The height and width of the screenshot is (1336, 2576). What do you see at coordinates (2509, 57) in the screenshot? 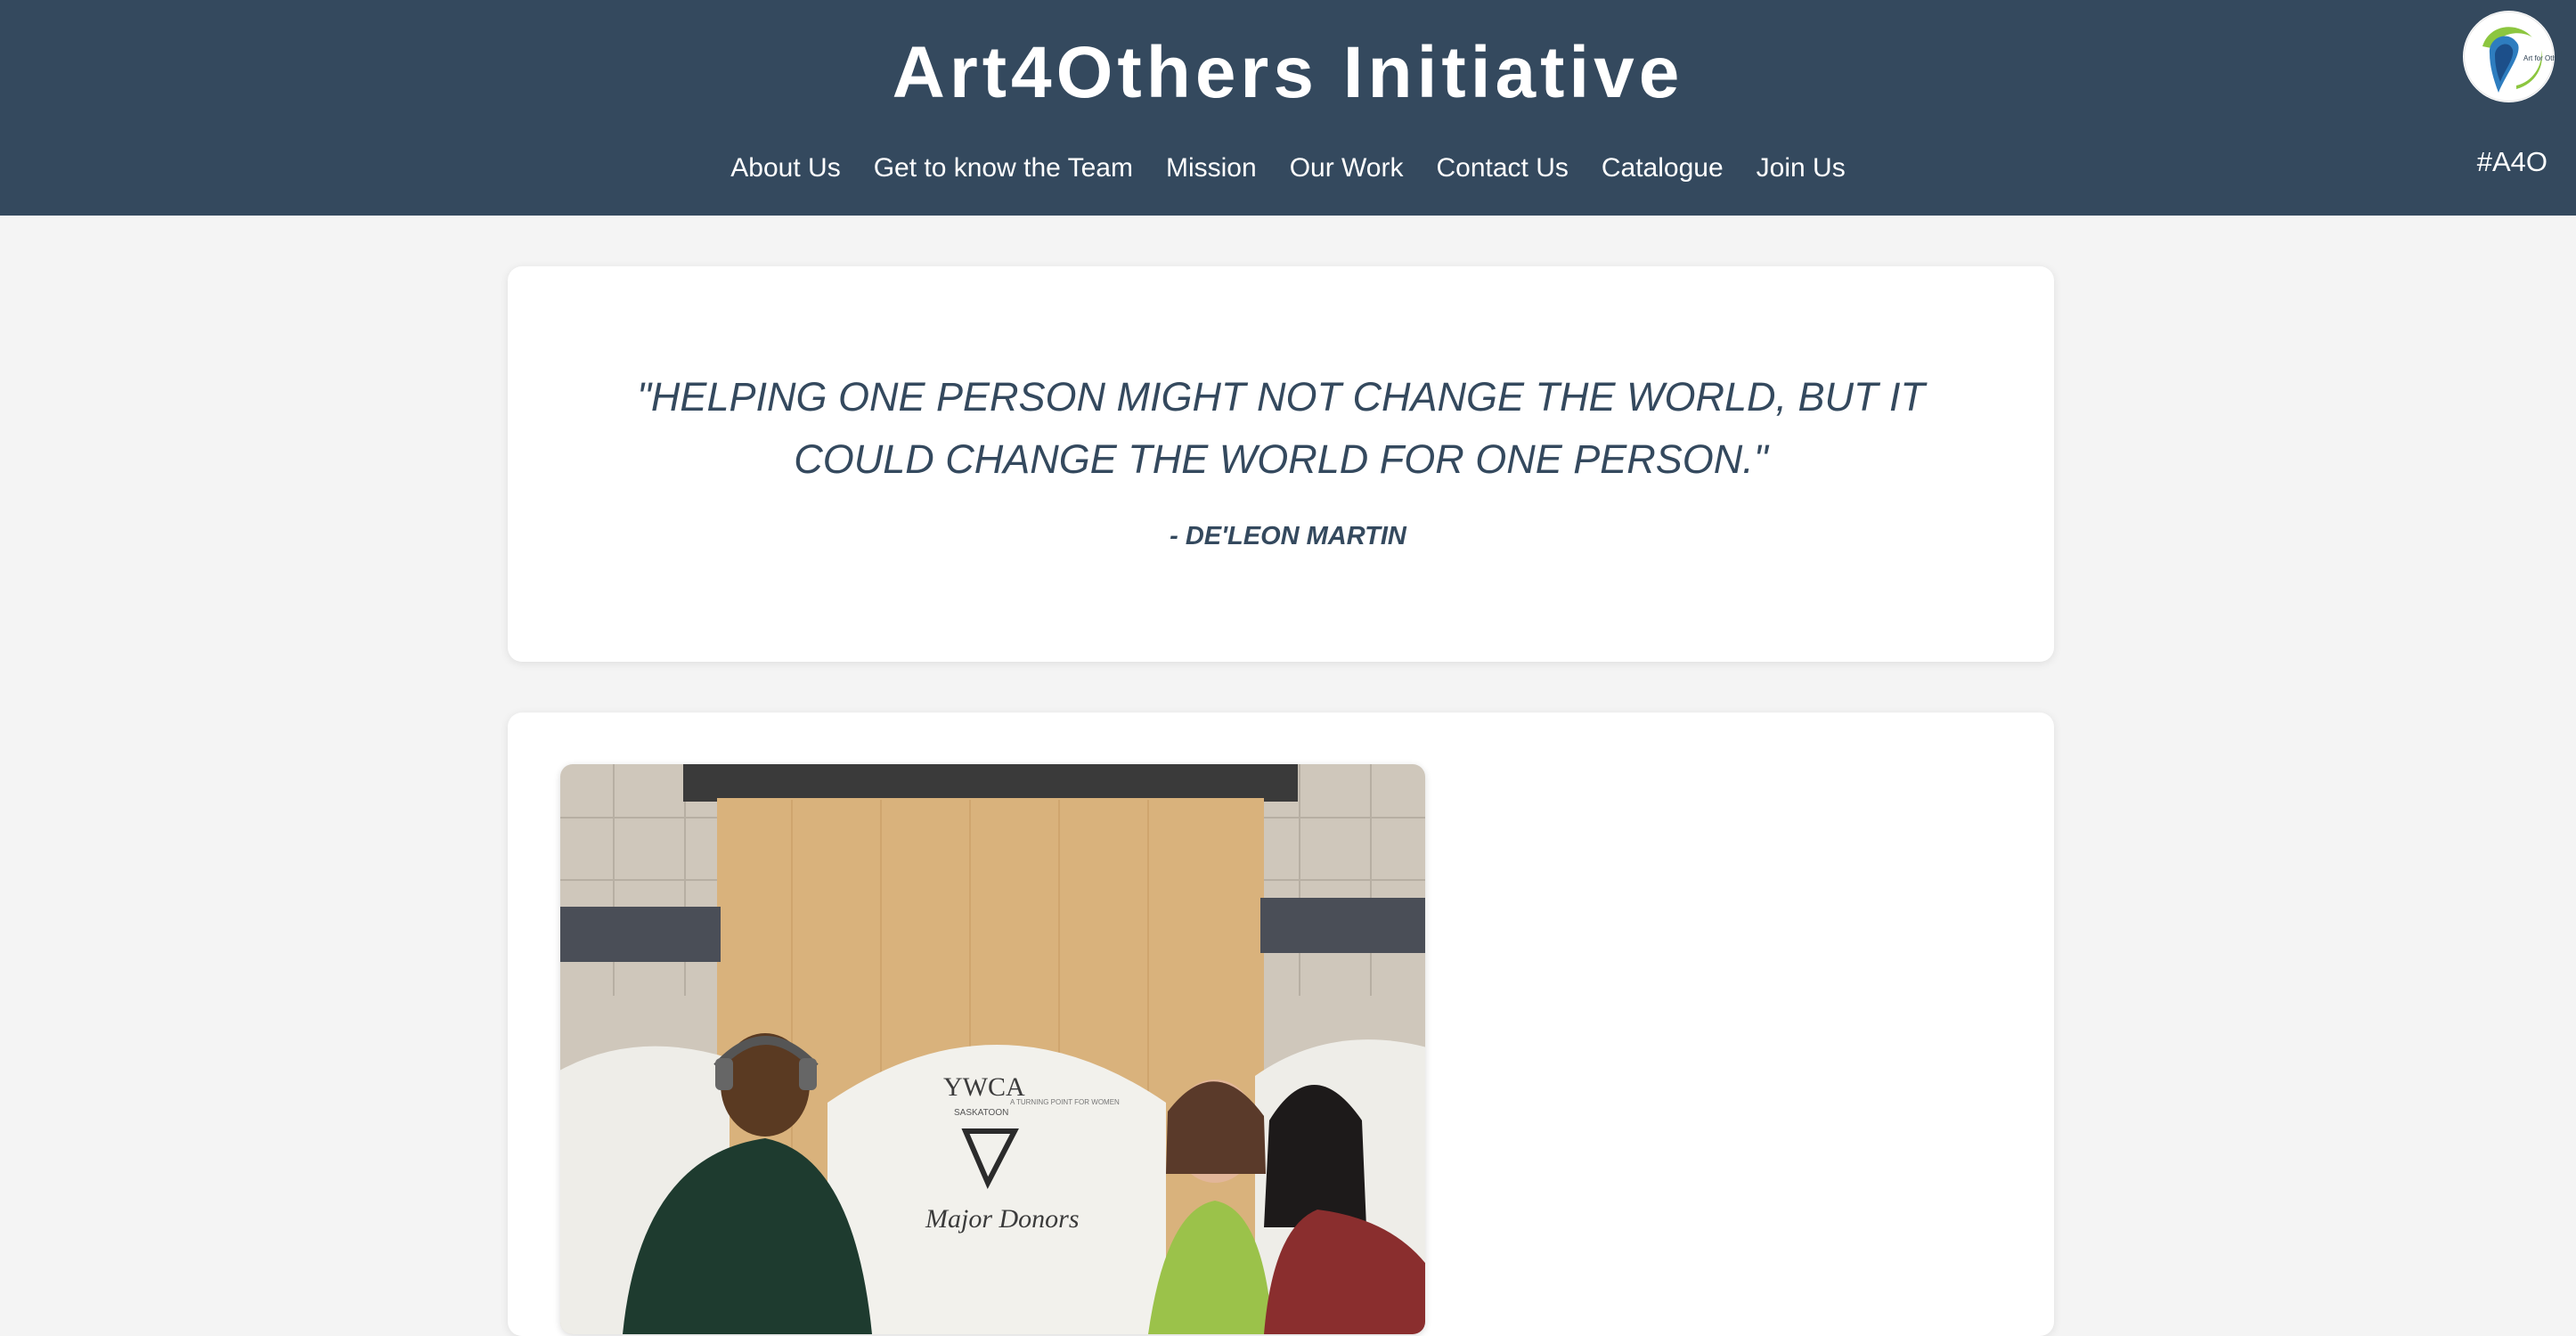
I see `art-for-others-logo-icon: Art for Others` at bounding box center [2509, 57].